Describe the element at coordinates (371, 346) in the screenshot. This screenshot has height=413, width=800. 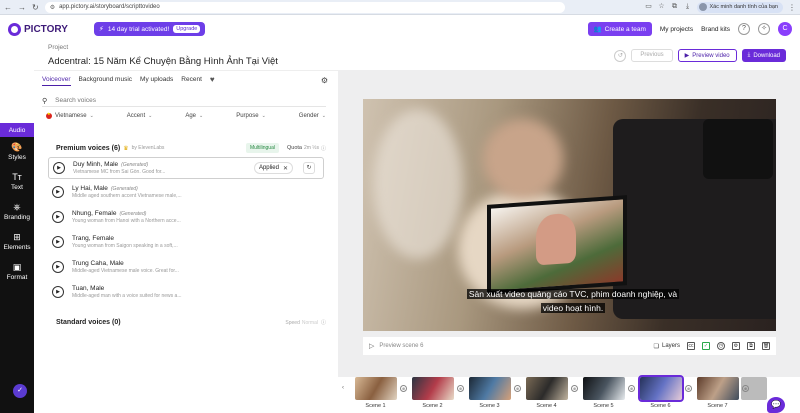
I see `play-outline-icon: ▷` at that location.